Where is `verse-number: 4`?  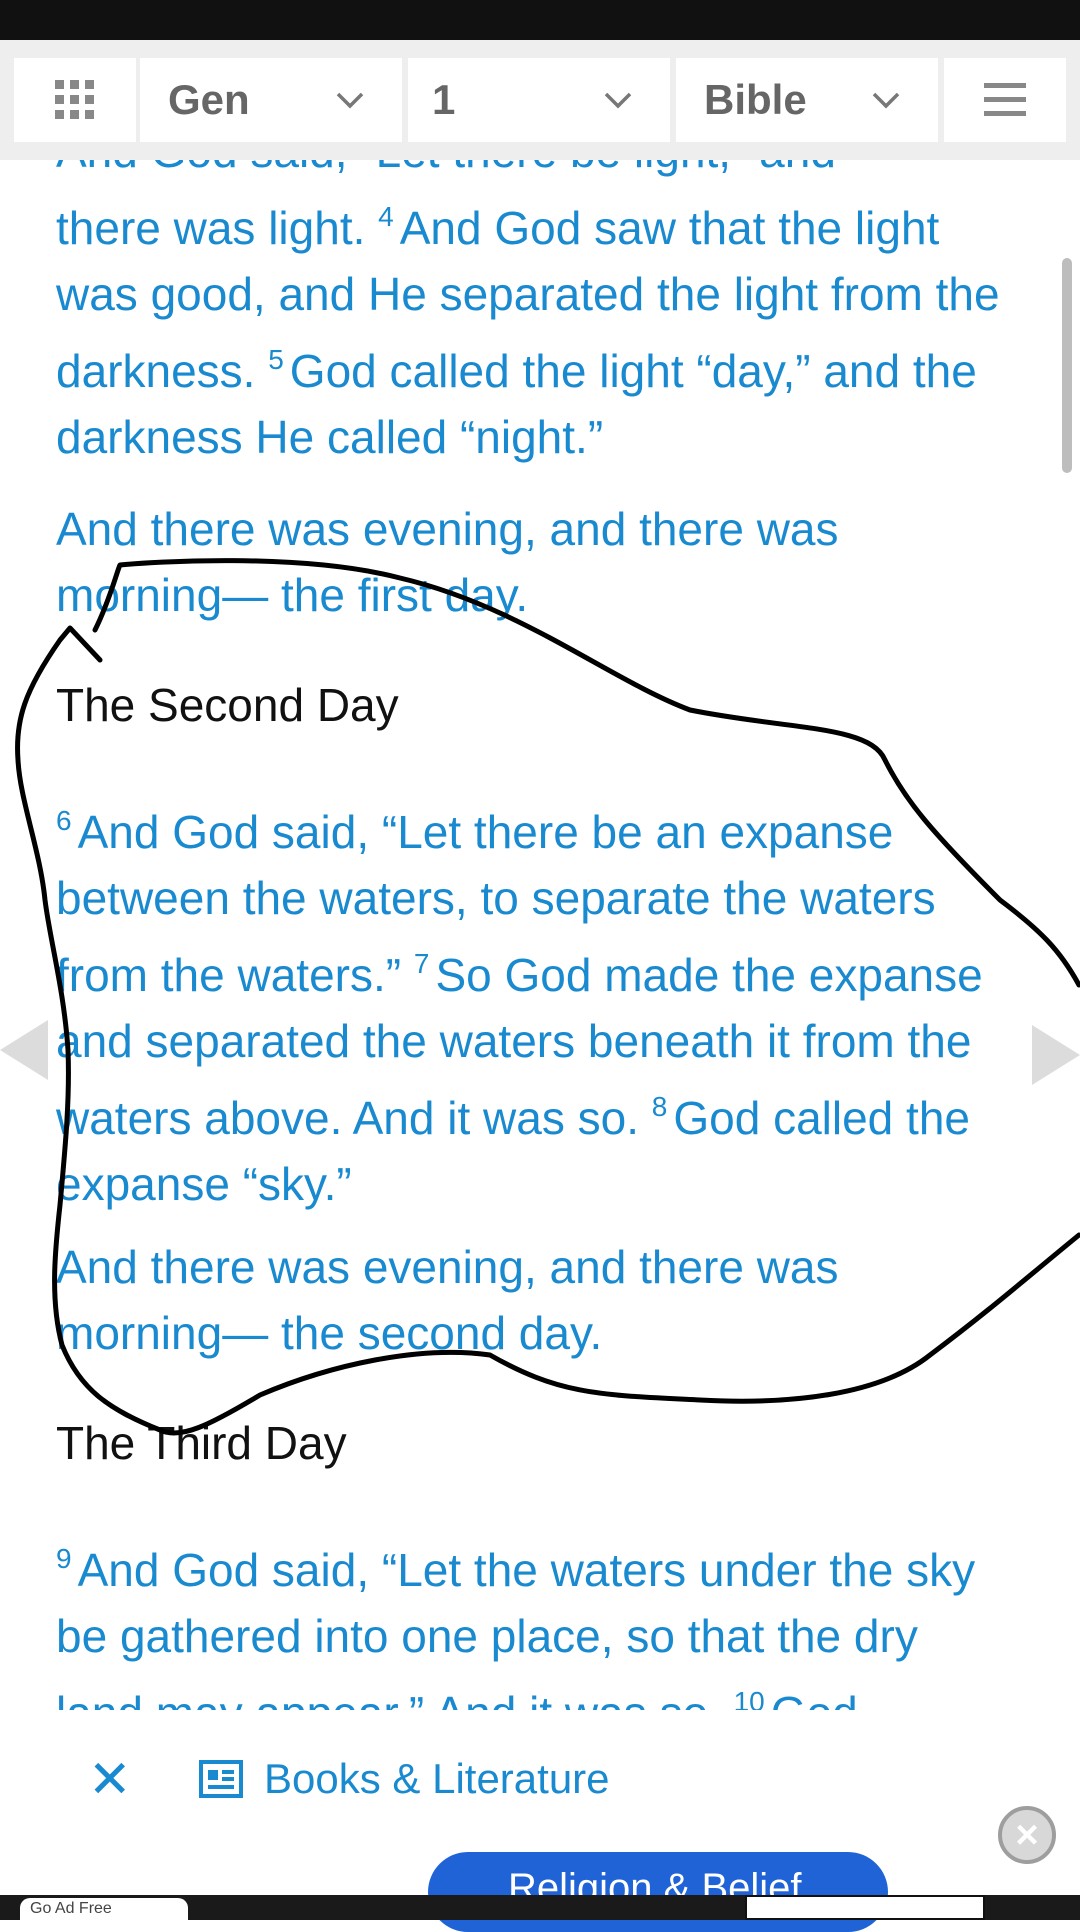
verse-number: 4 is located at coordinates (386, 216).